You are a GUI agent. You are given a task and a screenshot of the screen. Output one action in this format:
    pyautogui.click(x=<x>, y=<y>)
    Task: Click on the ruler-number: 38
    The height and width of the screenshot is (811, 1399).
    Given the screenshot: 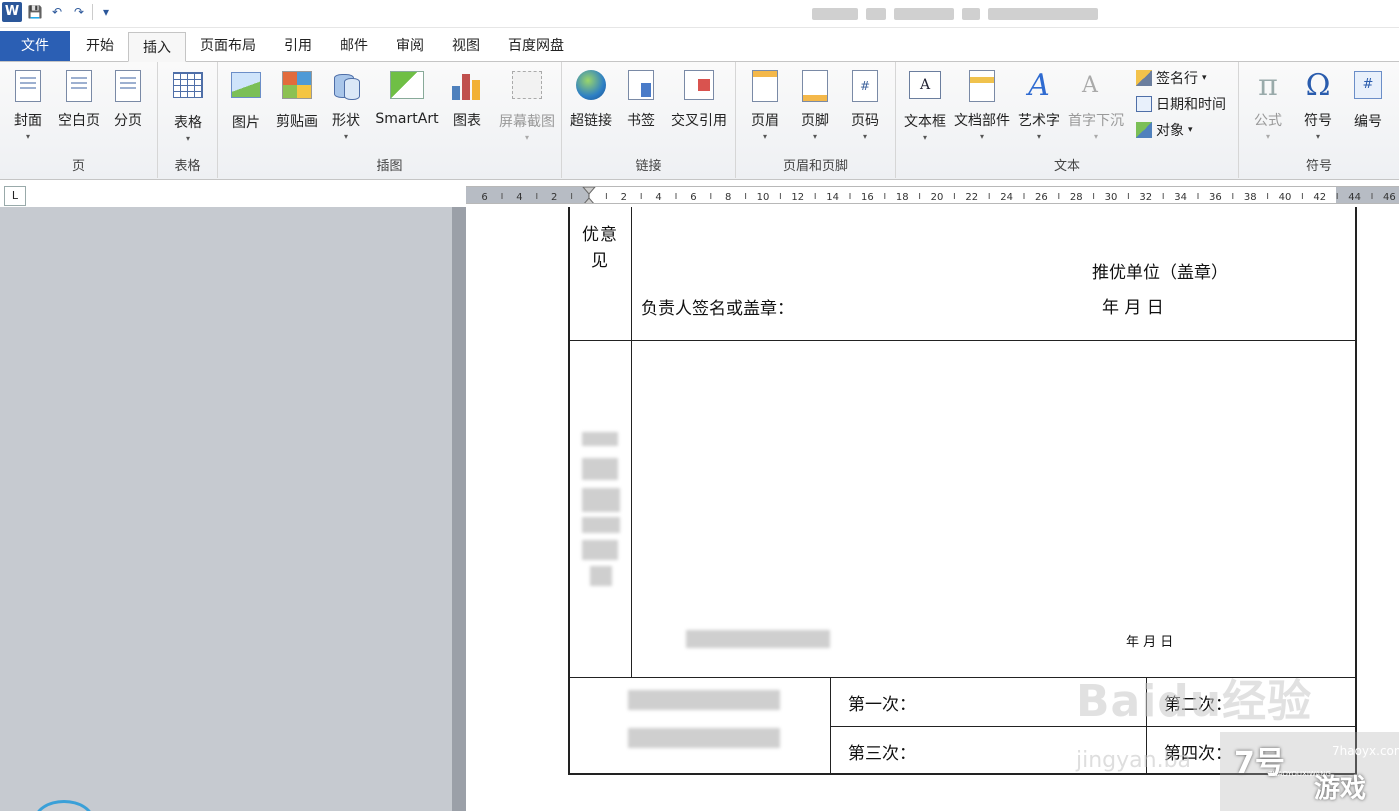 What is the action you would take?
    pyautogui.click(x=1250, y=197)
    